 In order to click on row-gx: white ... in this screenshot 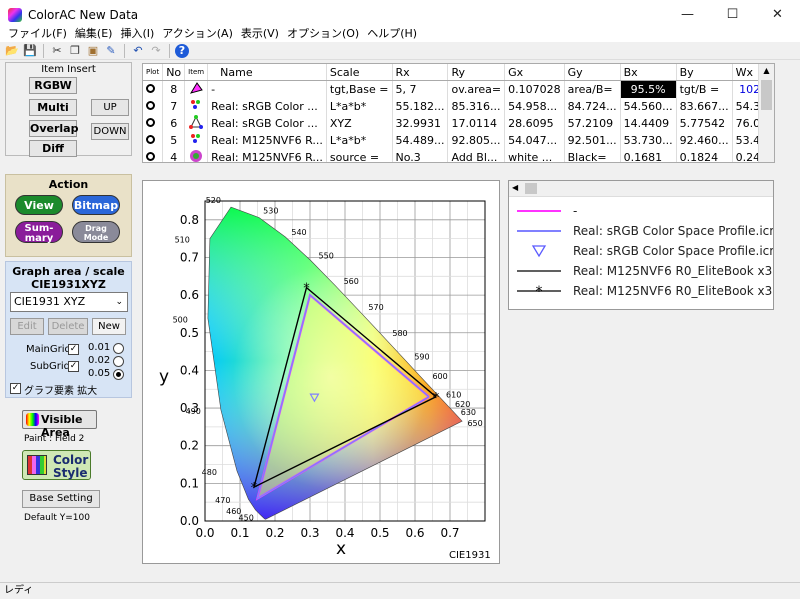, I will do `click(534, 155)`.